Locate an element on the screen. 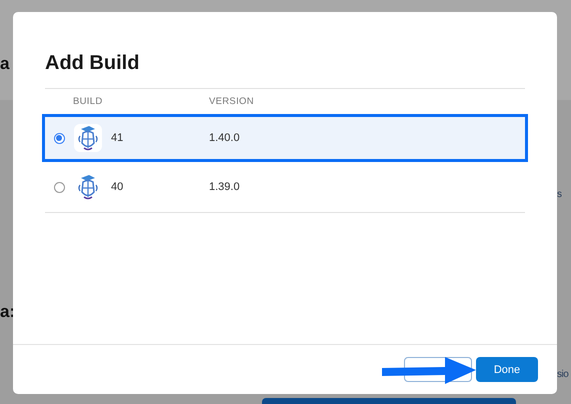 This screenshot has width=571, height=404. dialog-title: Add Build is located at coordinates (92, 63).